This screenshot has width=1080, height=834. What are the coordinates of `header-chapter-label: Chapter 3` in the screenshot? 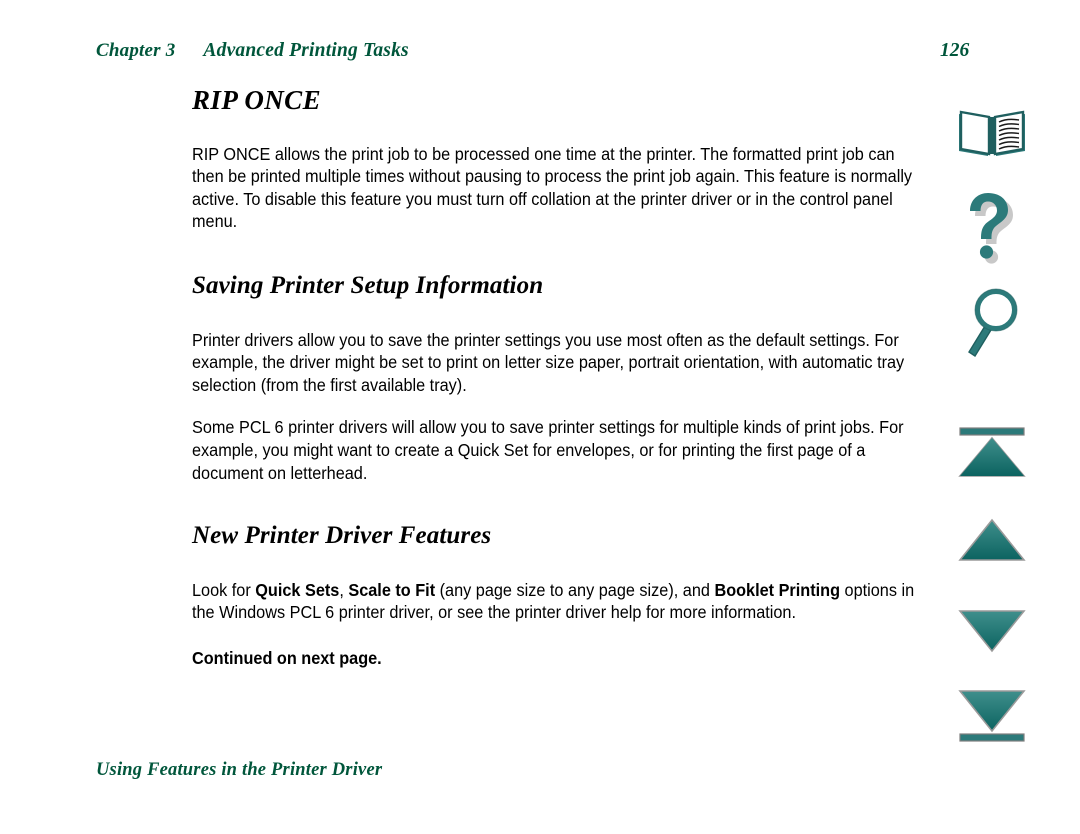 It's located at (136, 50).